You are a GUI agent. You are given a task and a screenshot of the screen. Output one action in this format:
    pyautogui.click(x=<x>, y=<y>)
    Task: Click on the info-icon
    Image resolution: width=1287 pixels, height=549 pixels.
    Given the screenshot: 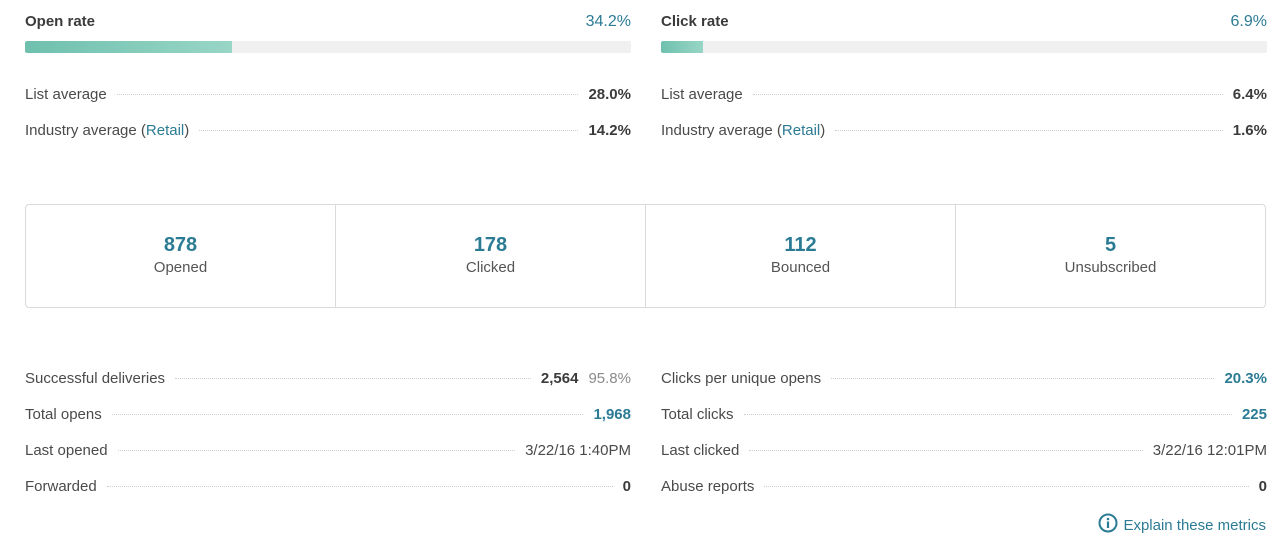 What is the action you would take?
    pyautogui.click(x=1110, y=525)
    